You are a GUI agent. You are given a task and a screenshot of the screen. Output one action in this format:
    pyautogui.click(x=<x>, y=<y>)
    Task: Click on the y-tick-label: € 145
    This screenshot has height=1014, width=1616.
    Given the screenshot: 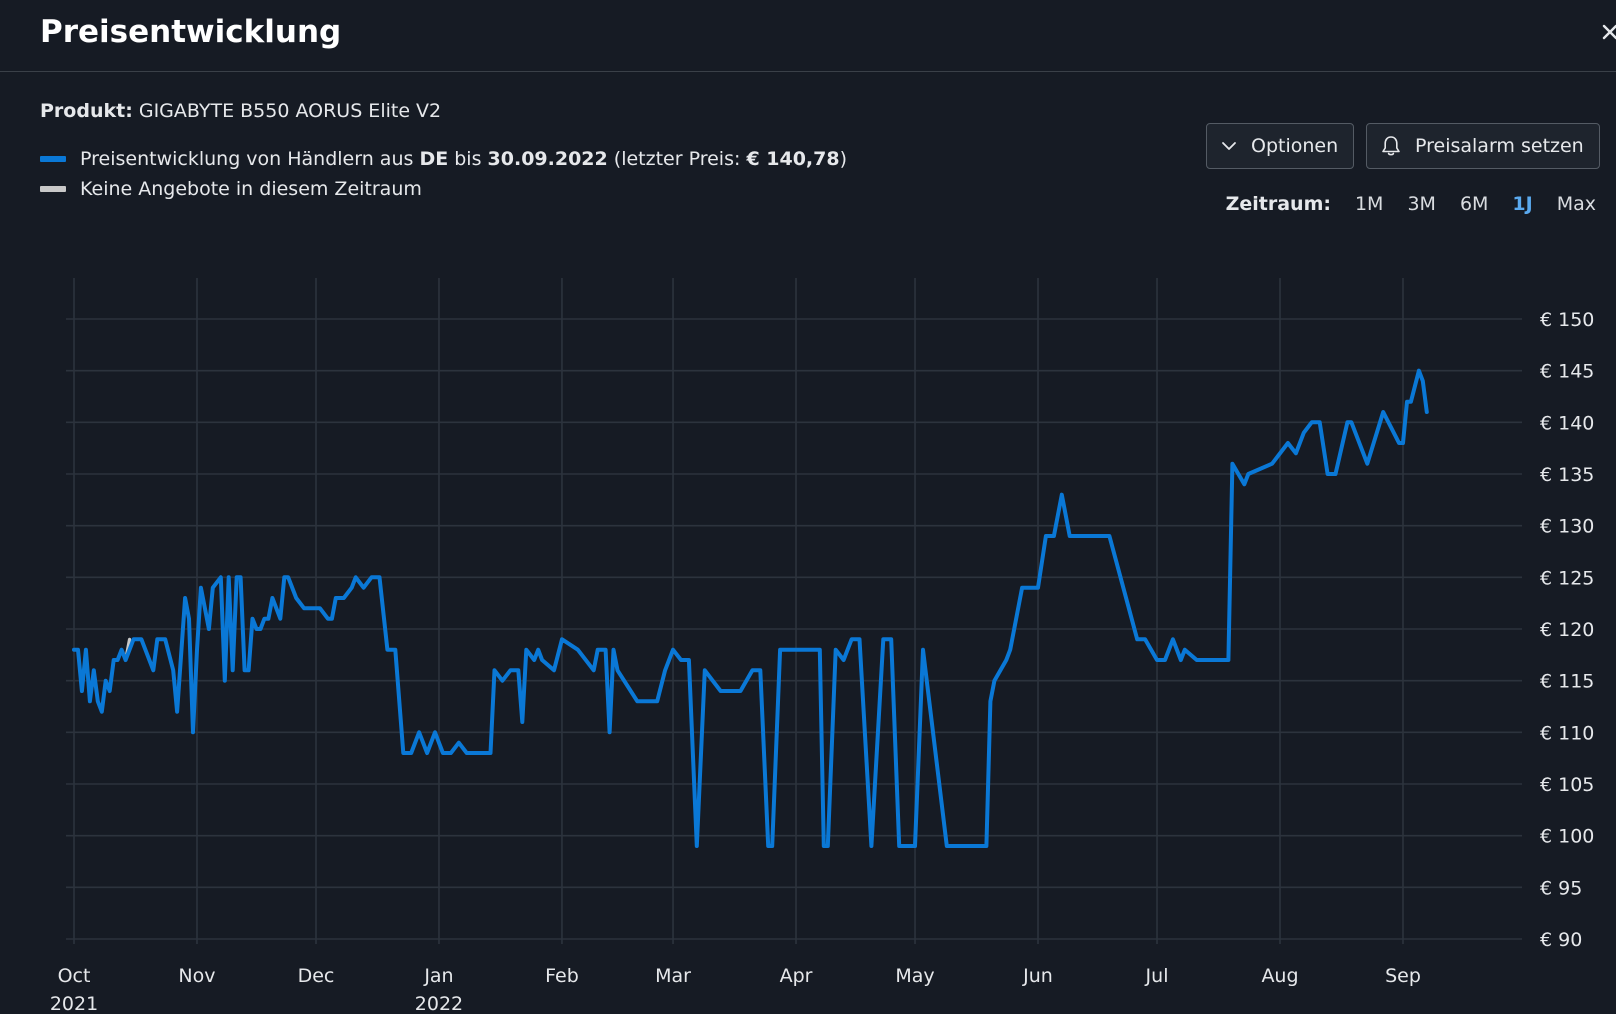 What is the action you would take?
    pyautogui.click(x=1567, y=372)
    